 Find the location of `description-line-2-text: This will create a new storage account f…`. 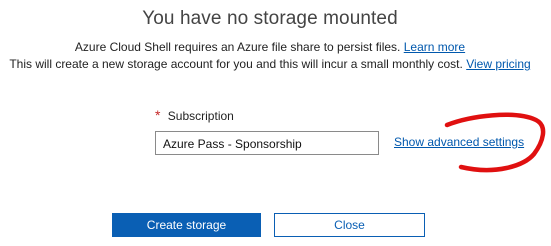

description-line-2-text: This will create a new storage account f… is located at coordinates (236, 64).